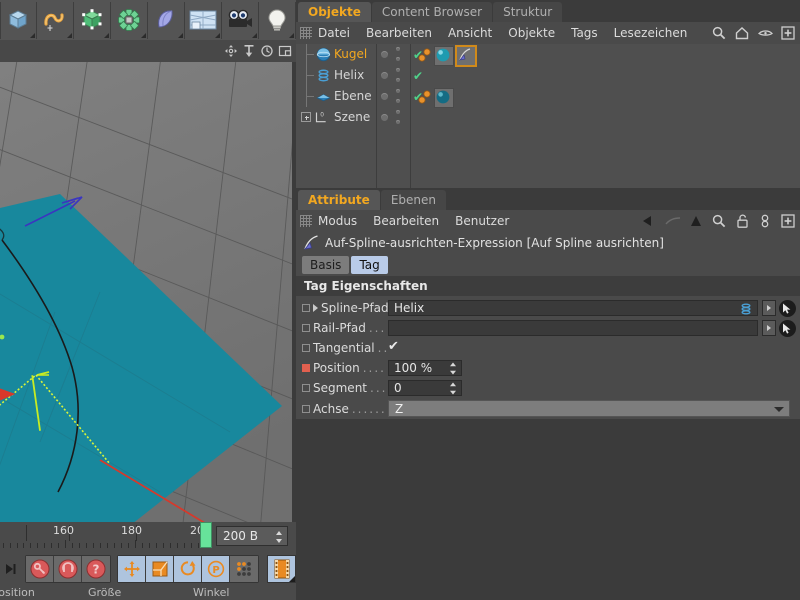 This screenshot has width=800, height=600. I want to click on deformer-tool, so click(129, 20).